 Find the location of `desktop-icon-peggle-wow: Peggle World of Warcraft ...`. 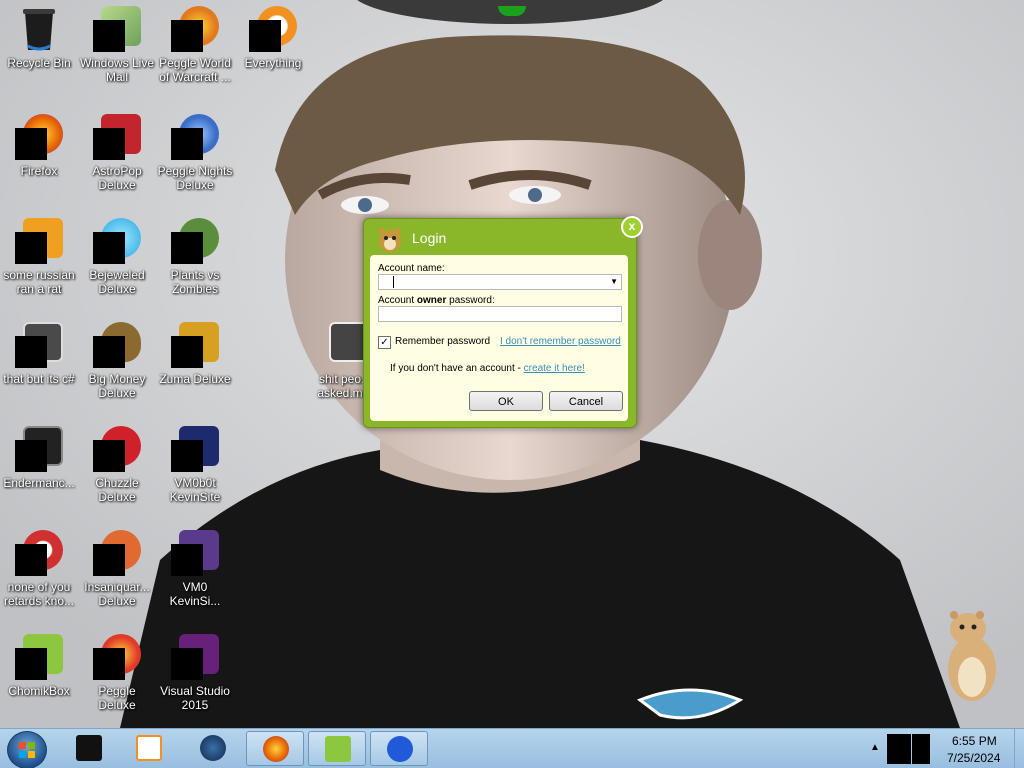

desktop-icon-peggle-wow: Peggle World of Warcraft ... is located at coordinates (195, 50).